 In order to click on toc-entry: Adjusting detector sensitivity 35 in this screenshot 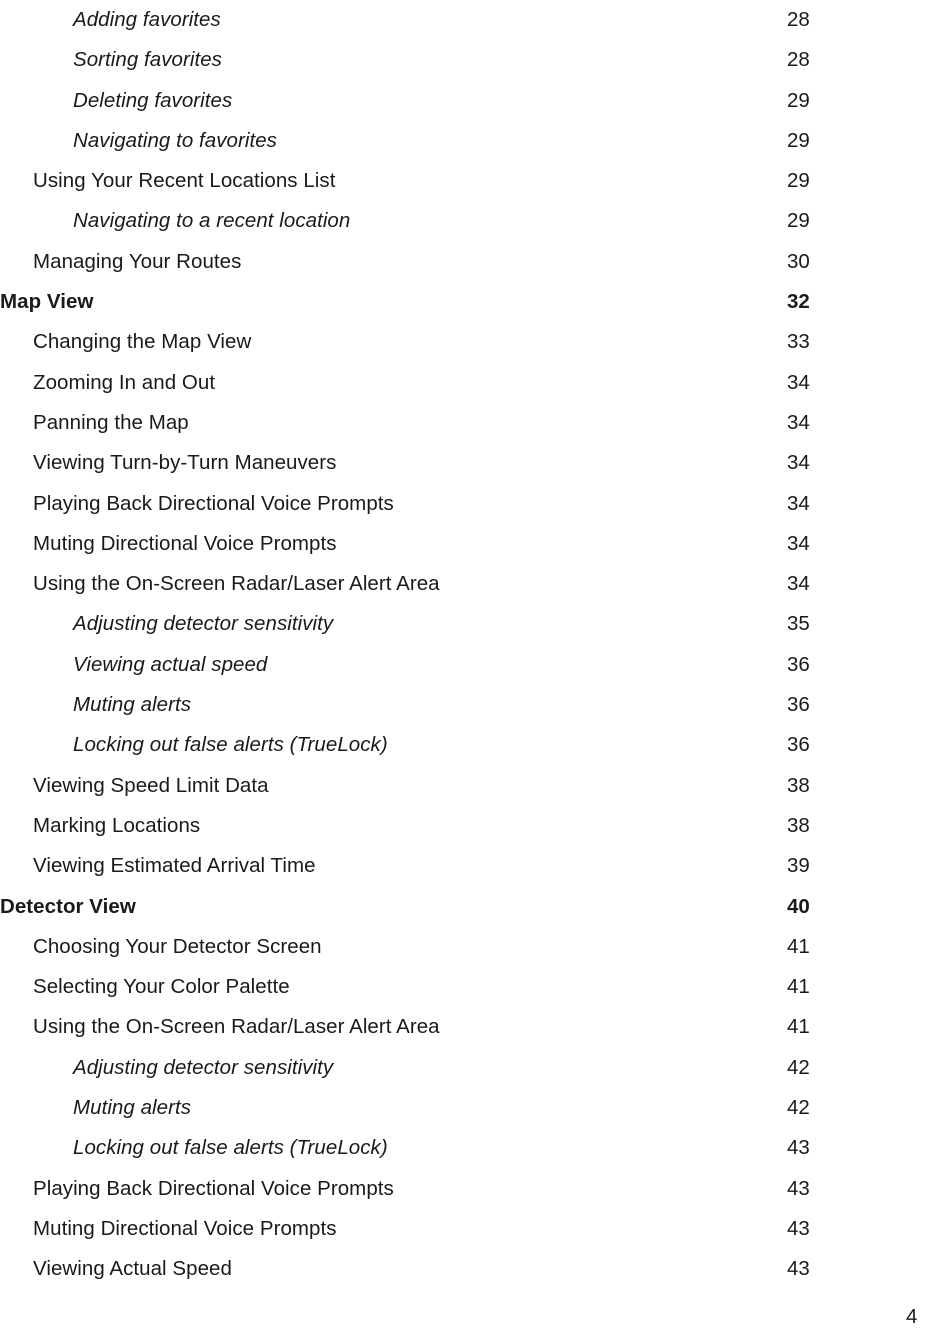, I will do `click(467, 624)`.